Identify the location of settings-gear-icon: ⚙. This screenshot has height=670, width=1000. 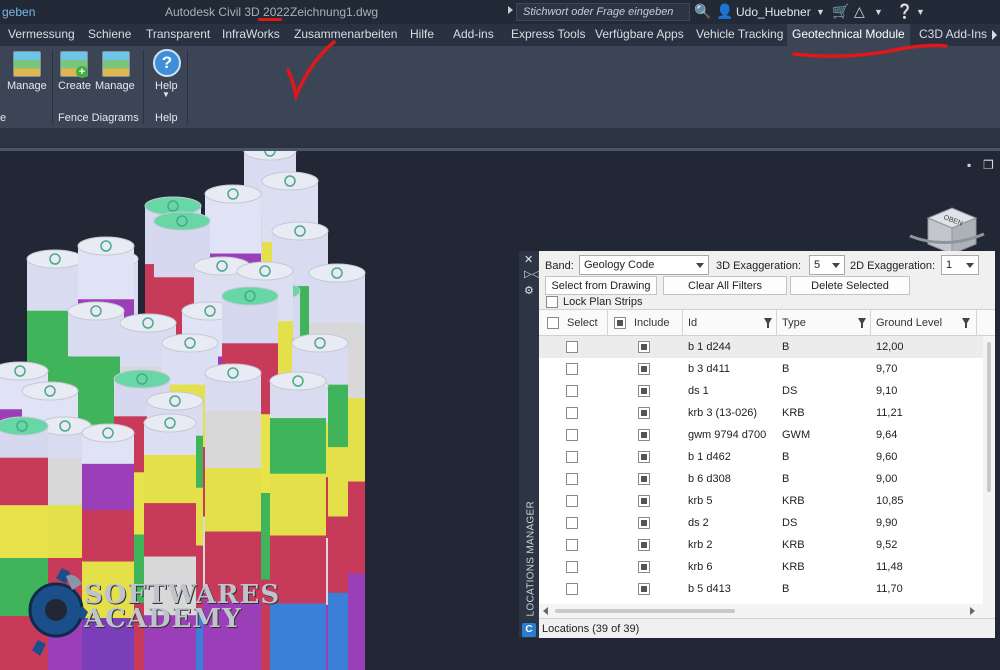
(529, 290).